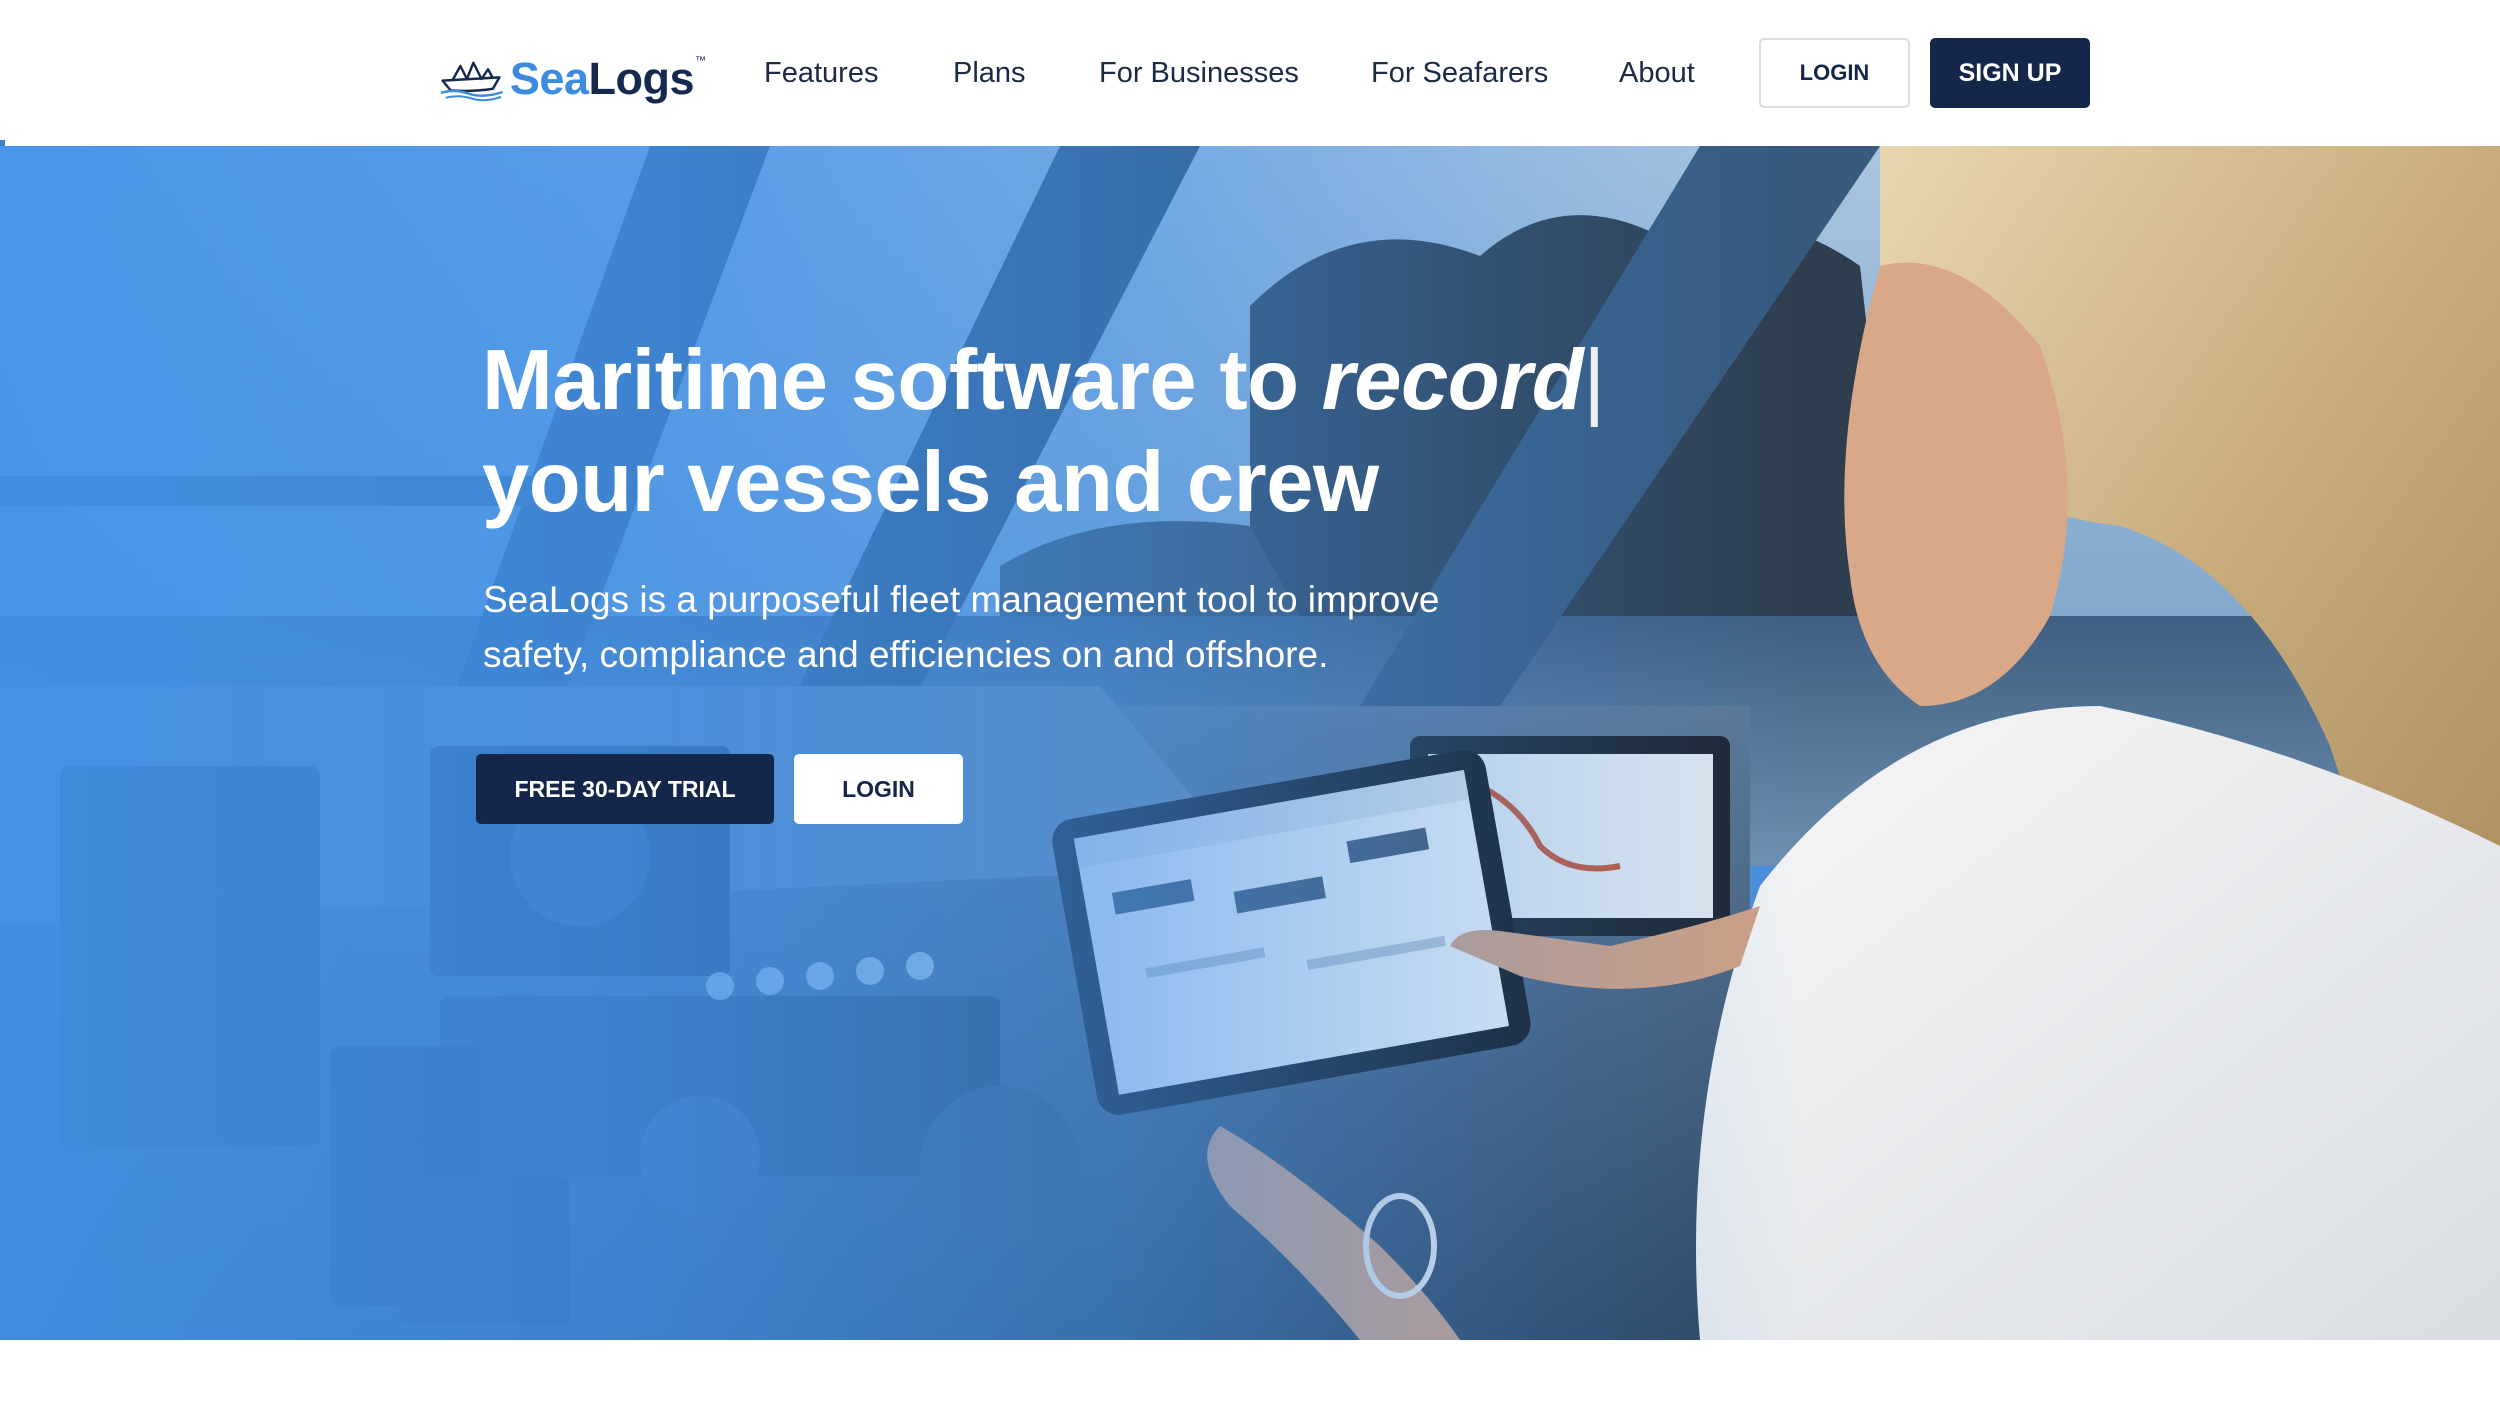 Image resolution: width=2500 pixels, height=1424 pixels. Describe the element at coordinates (1459, 73) in the screenshot. I see `nav-for-seafarers: For Seafarers` at that location.